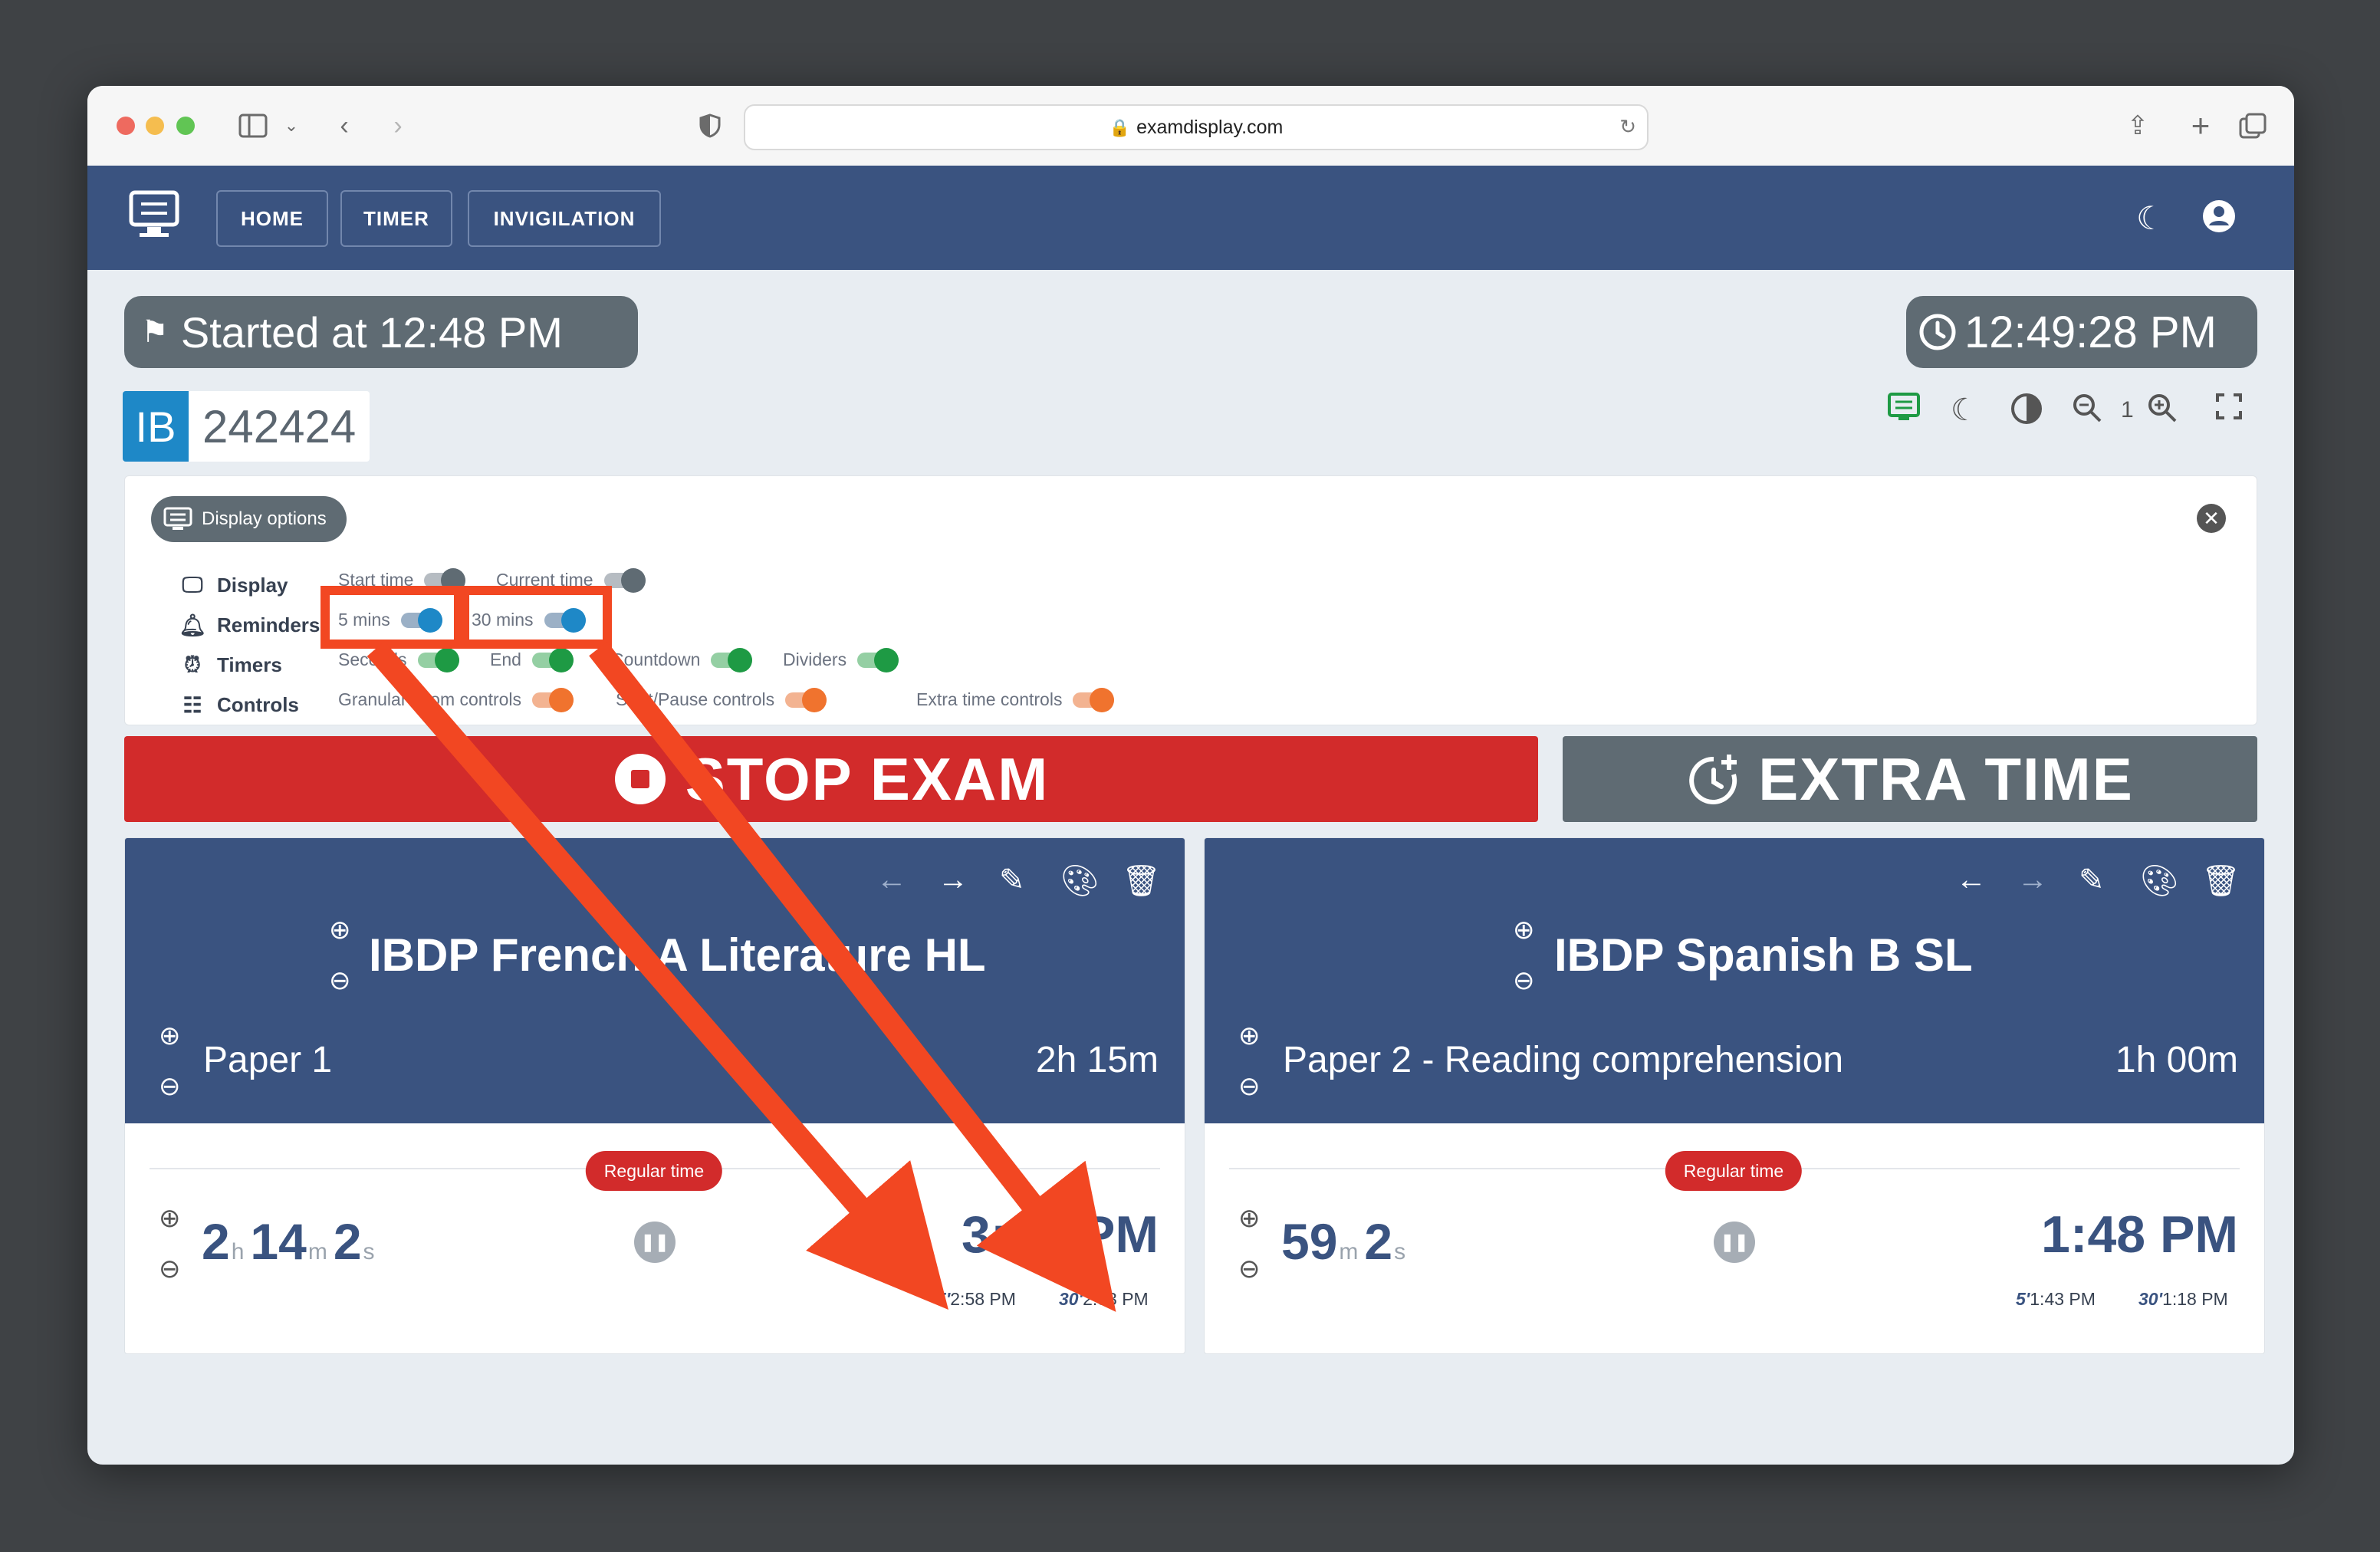 The height and width of the screenshot is (1552, 2380). I want to click on reminder-time: 2:58 PM, so click(983, 1299).